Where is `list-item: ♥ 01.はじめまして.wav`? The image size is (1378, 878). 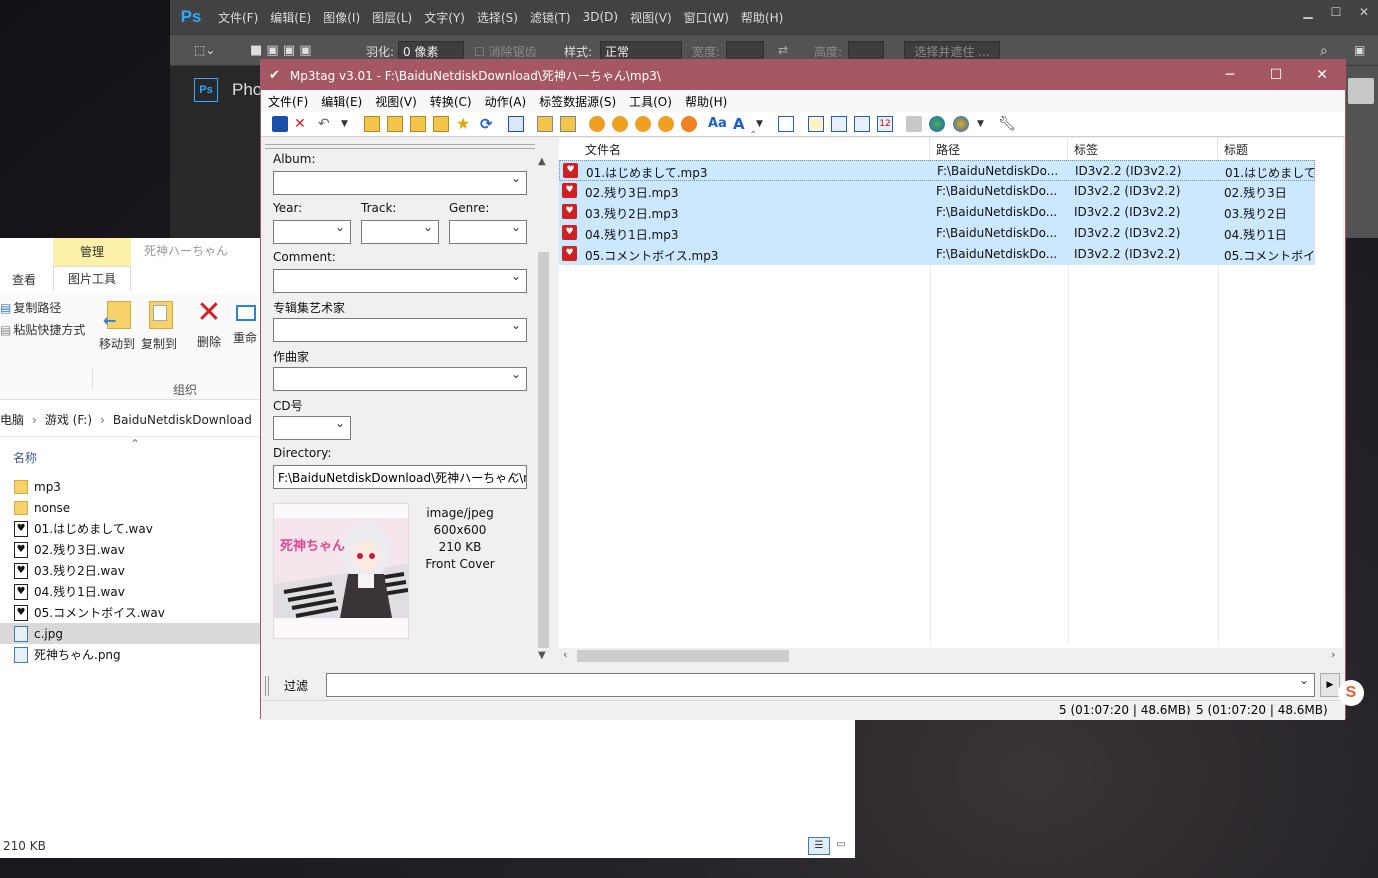 list-item: ♥ 01.はじめまして.wav is located at coordinates (130, 528).